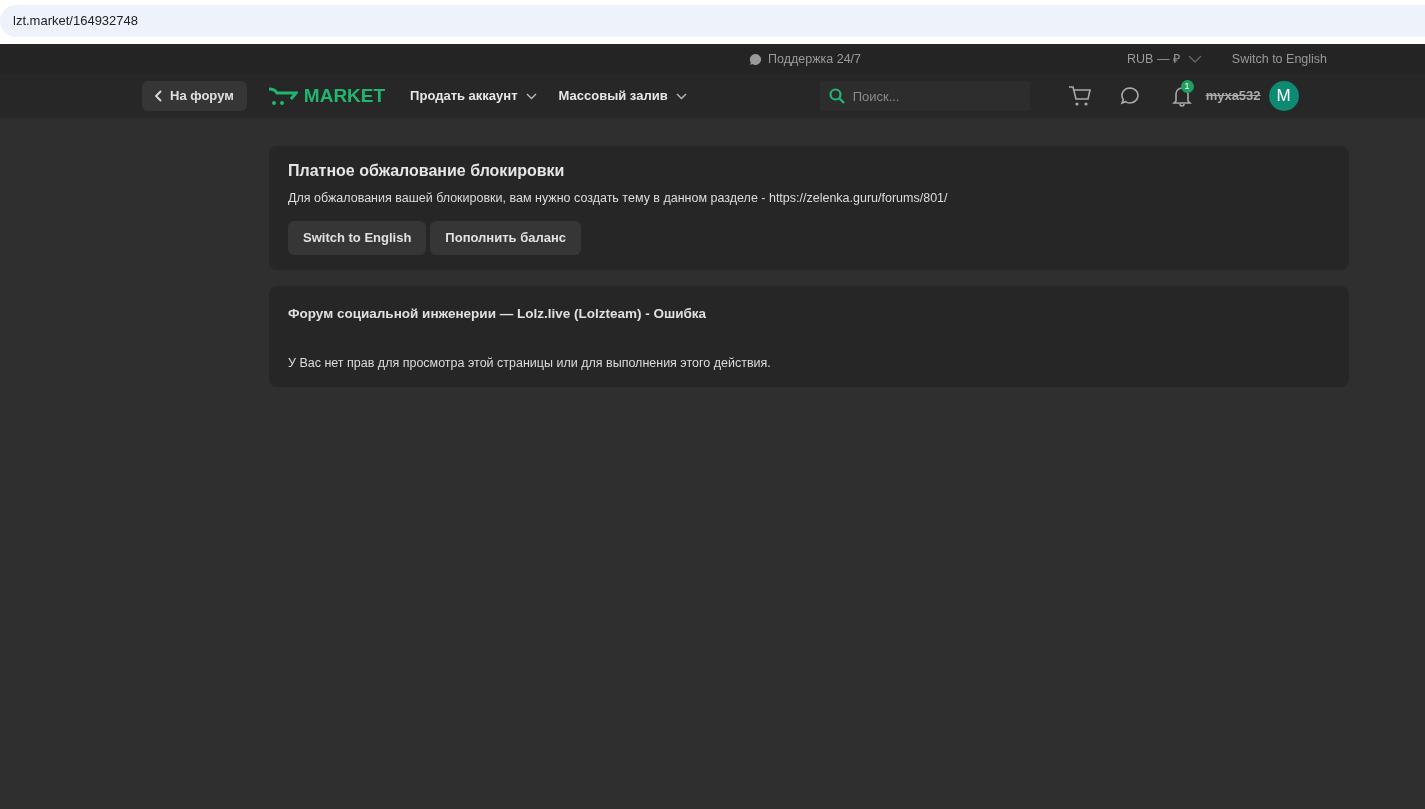  What do you see at coordinates (158, 96) in the screenshot?
I see `chevron-left-icon` at bounding box center [158, 96].